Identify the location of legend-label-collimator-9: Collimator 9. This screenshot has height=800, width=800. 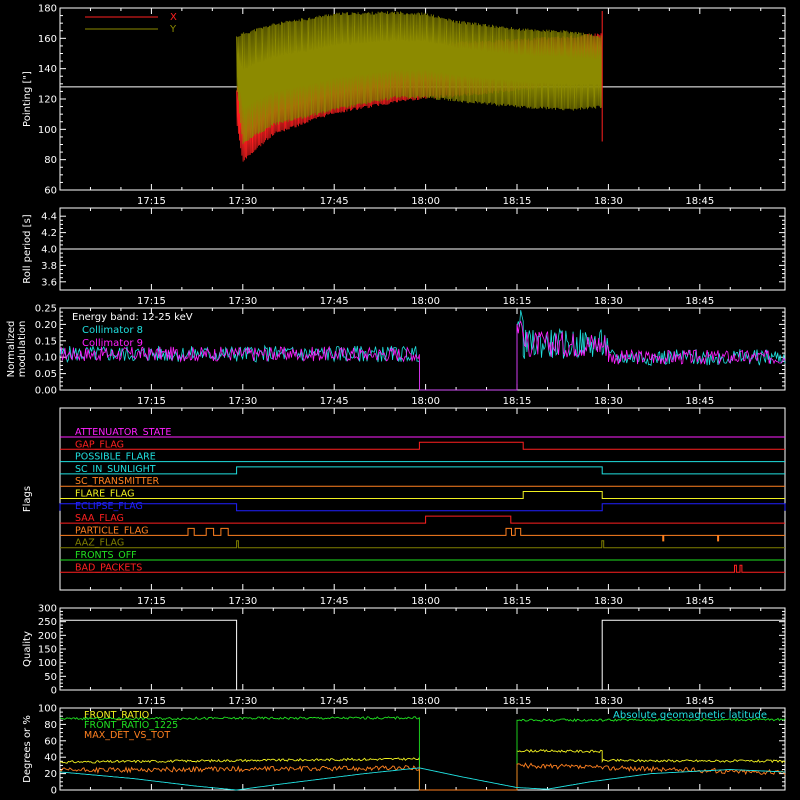
(112, 343).